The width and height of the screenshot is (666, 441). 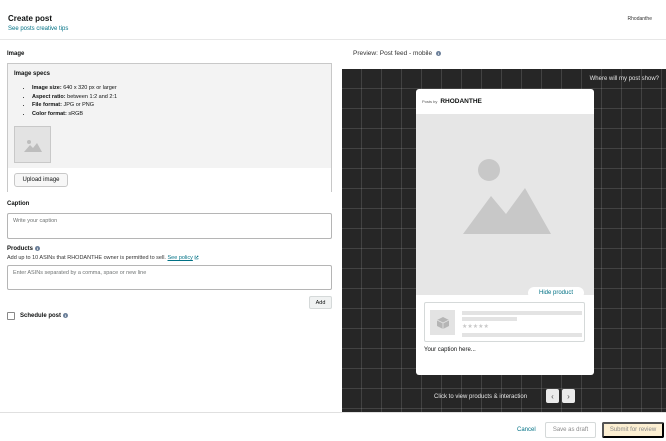 I want to click on brand-name: Rhodanthe, so click(x=639, y=19).